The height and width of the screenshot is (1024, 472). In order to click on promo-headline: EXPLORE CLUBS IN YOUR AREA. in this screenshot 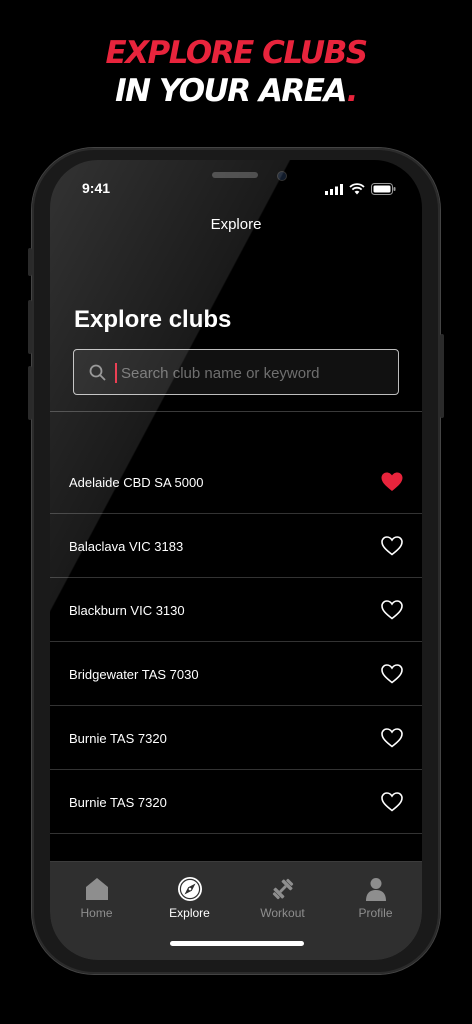, I will do `click(236, 72)`.